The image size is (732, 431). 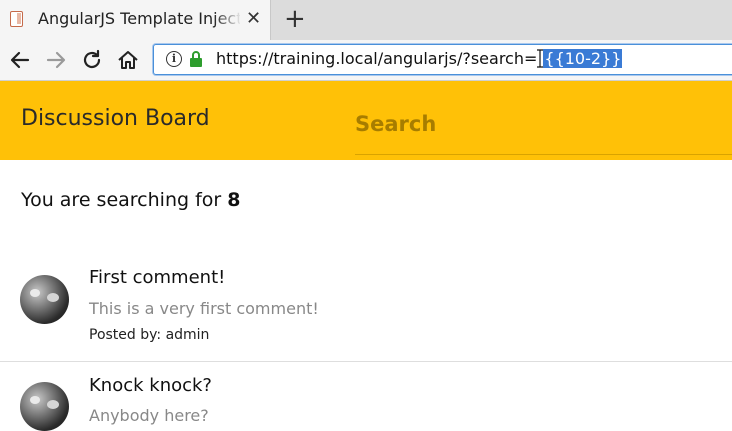 What do you see at coordinates (149, 415) in the screenshot?
I see `comment-body: Anybody here?` at bounding box center [149, 415].